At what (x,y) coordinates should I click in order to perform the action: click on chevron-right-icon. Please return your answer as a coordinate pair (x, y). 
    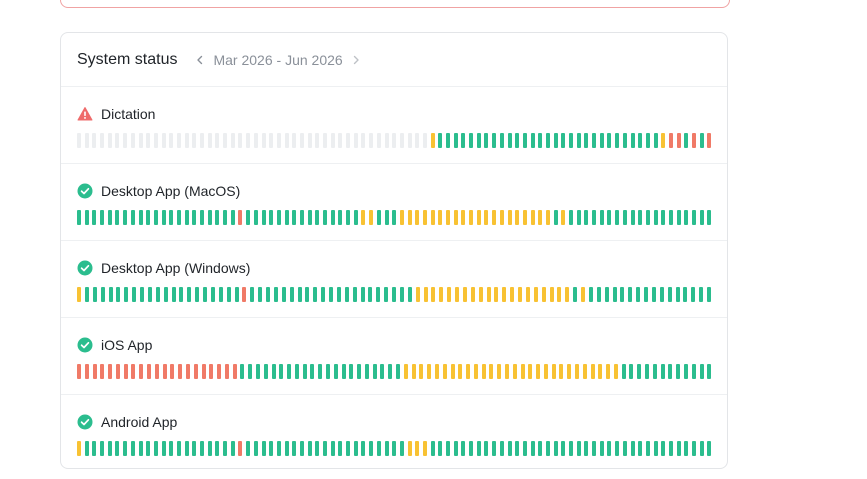
    Looking at the image, I should click on (356, 60).